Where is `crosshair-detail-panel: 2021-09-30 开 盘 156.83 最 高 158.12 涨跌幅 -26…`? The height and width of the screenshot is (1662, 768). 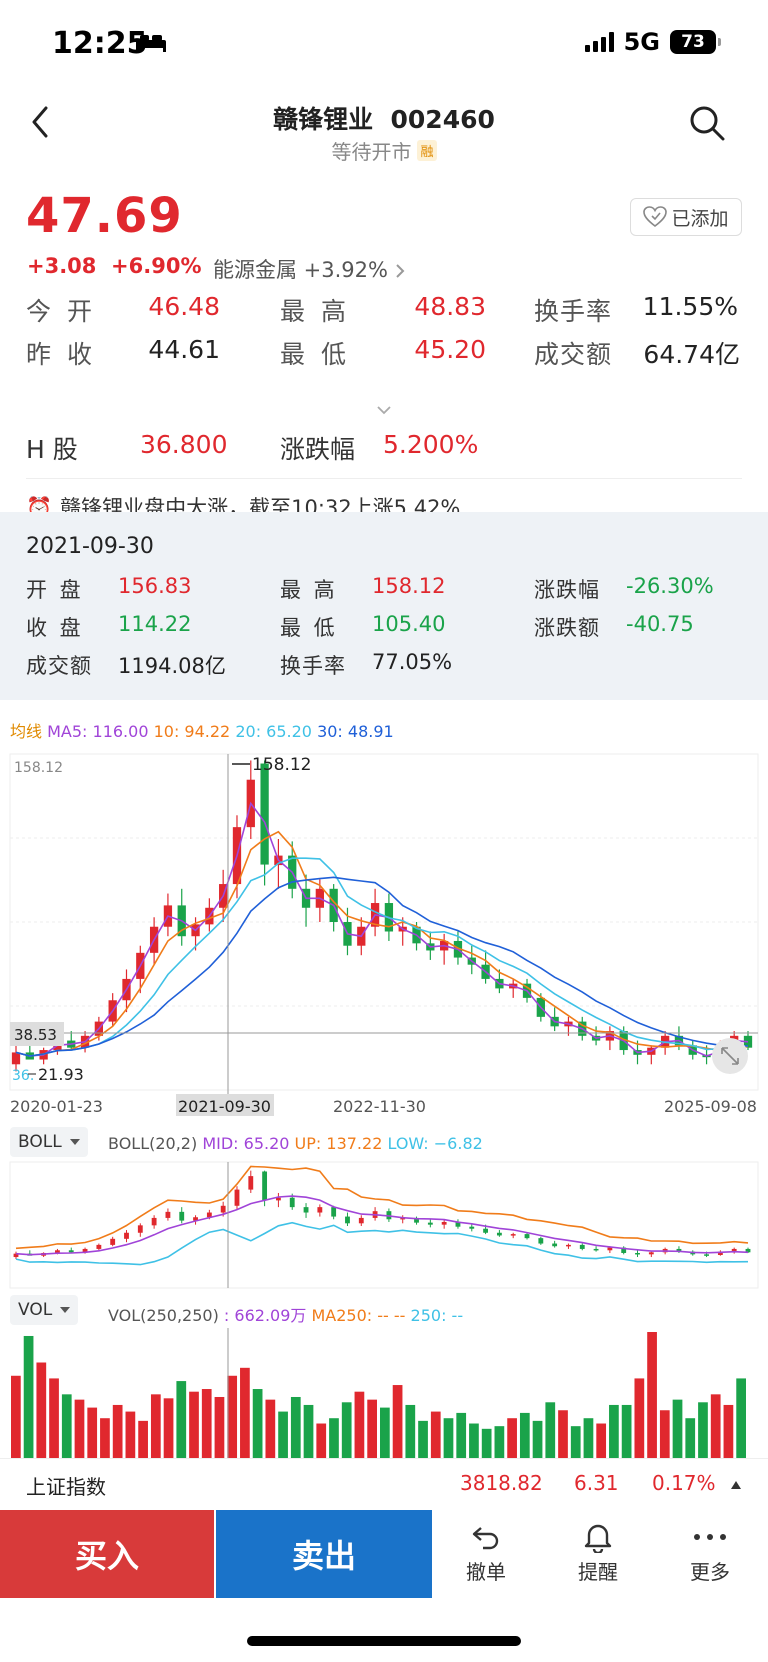
crosshair-detail-panel: 2021-09-30 开 盘 156.83 最 高 158.12 涨跌幅 -26… is located at coordinates (384, 606).